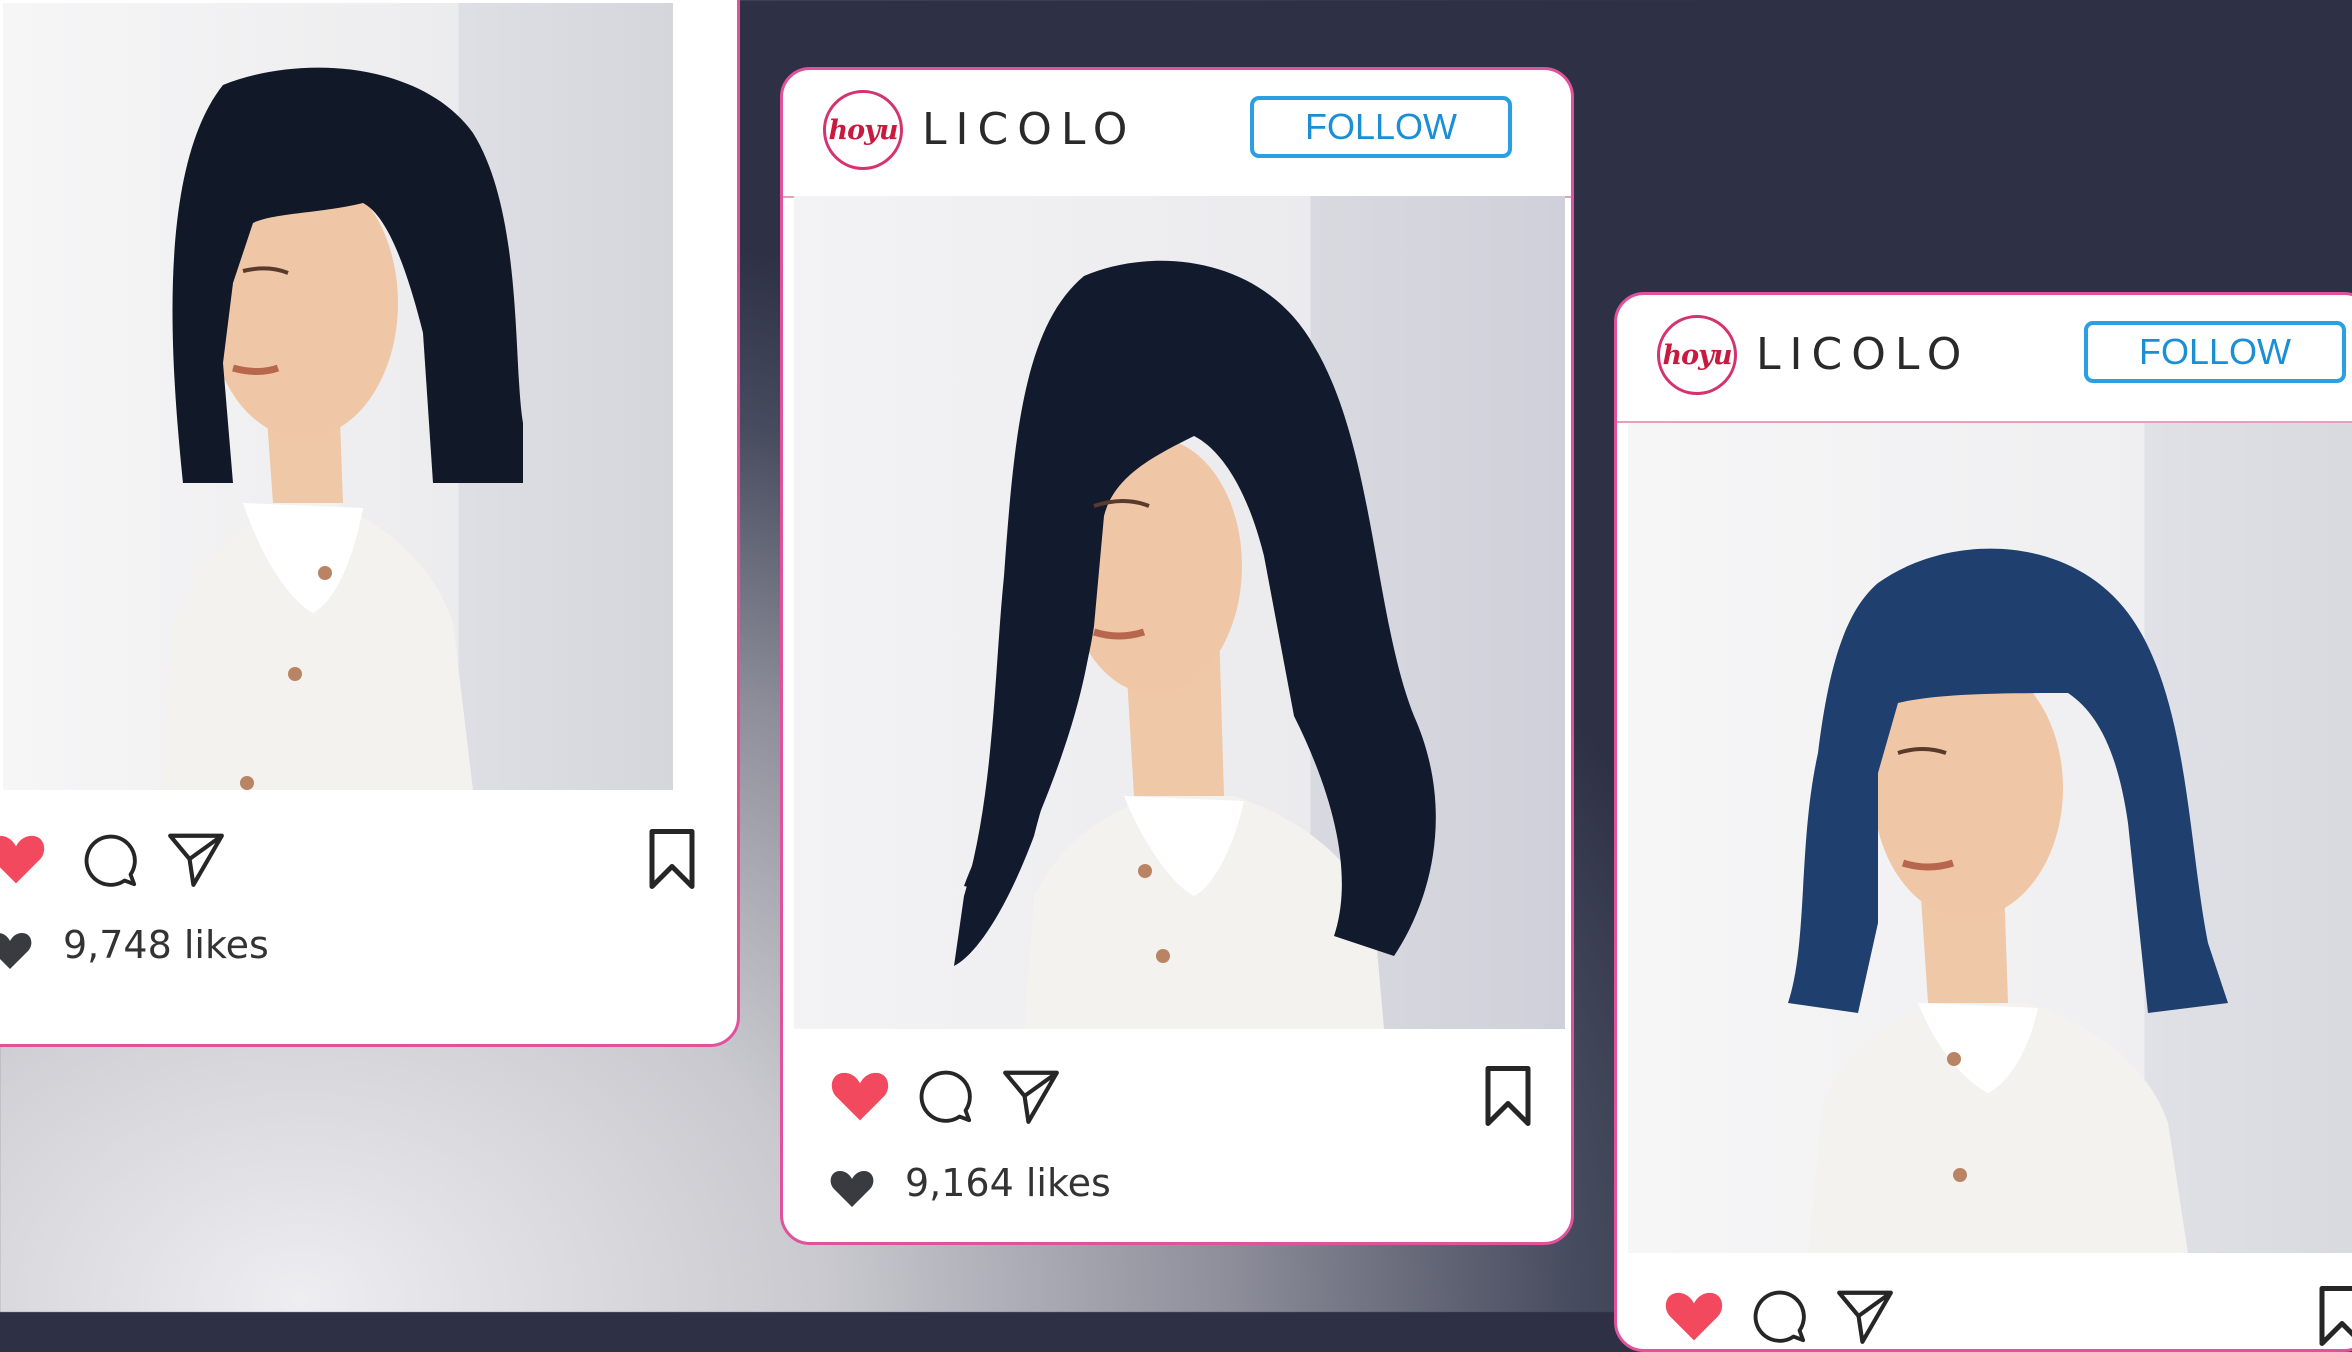 Image resolution: width=2352 pixels, height=1352 pixels. Describe the element at coordinates (1008, 1183) in the screenshot. I see `likes-count-2: 9,164 likes` at that location.